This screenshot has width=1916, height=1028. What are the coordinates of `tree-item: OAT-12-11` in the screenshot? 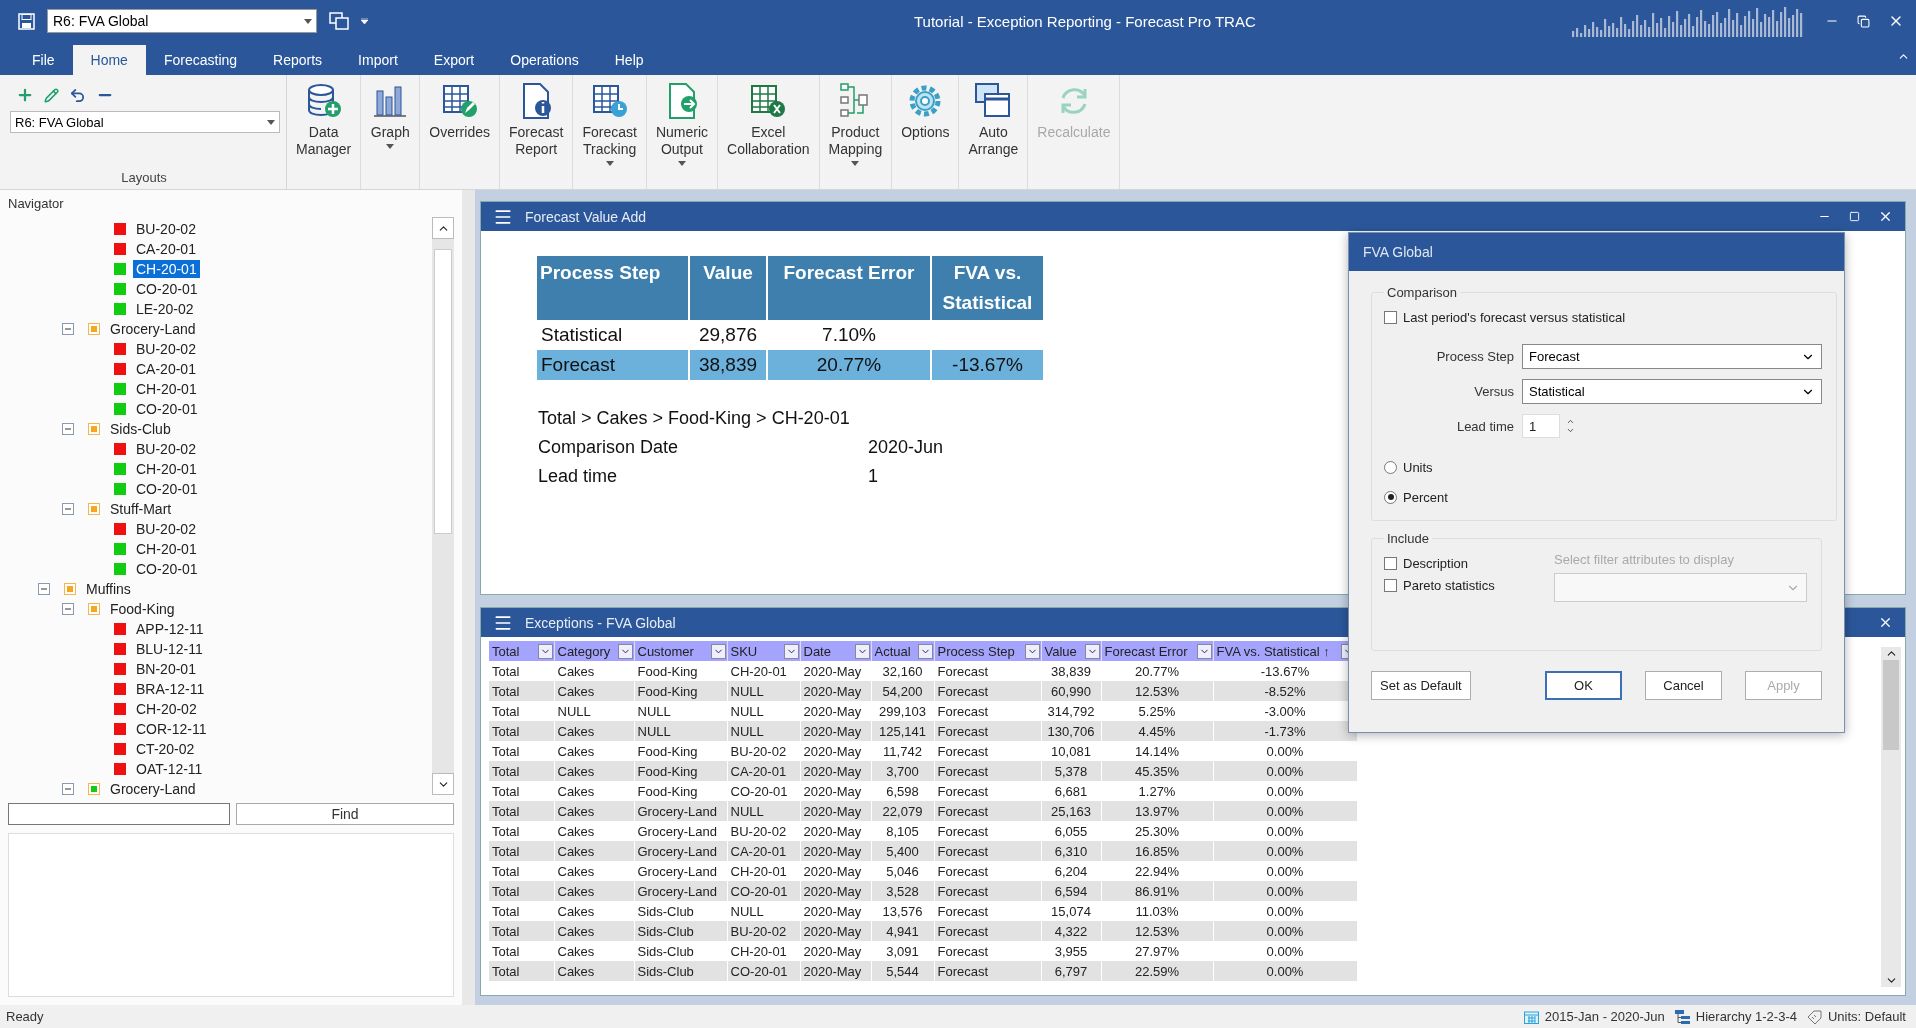 It's located at (169, 769).